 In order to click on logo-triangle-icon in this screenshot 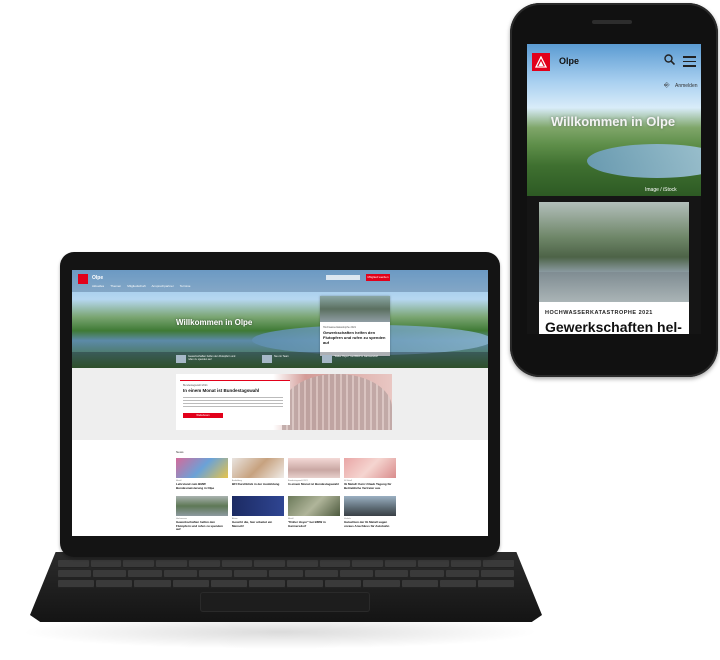, I will do `click(541, 62)`.